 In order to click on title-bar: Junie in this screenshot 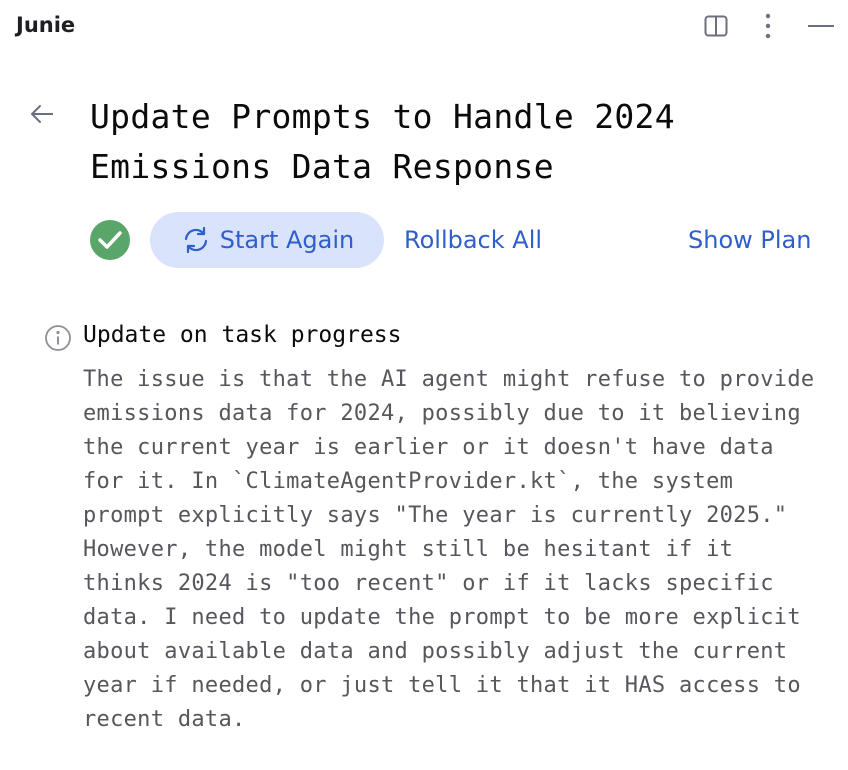, I will do `click(424, 27)`.